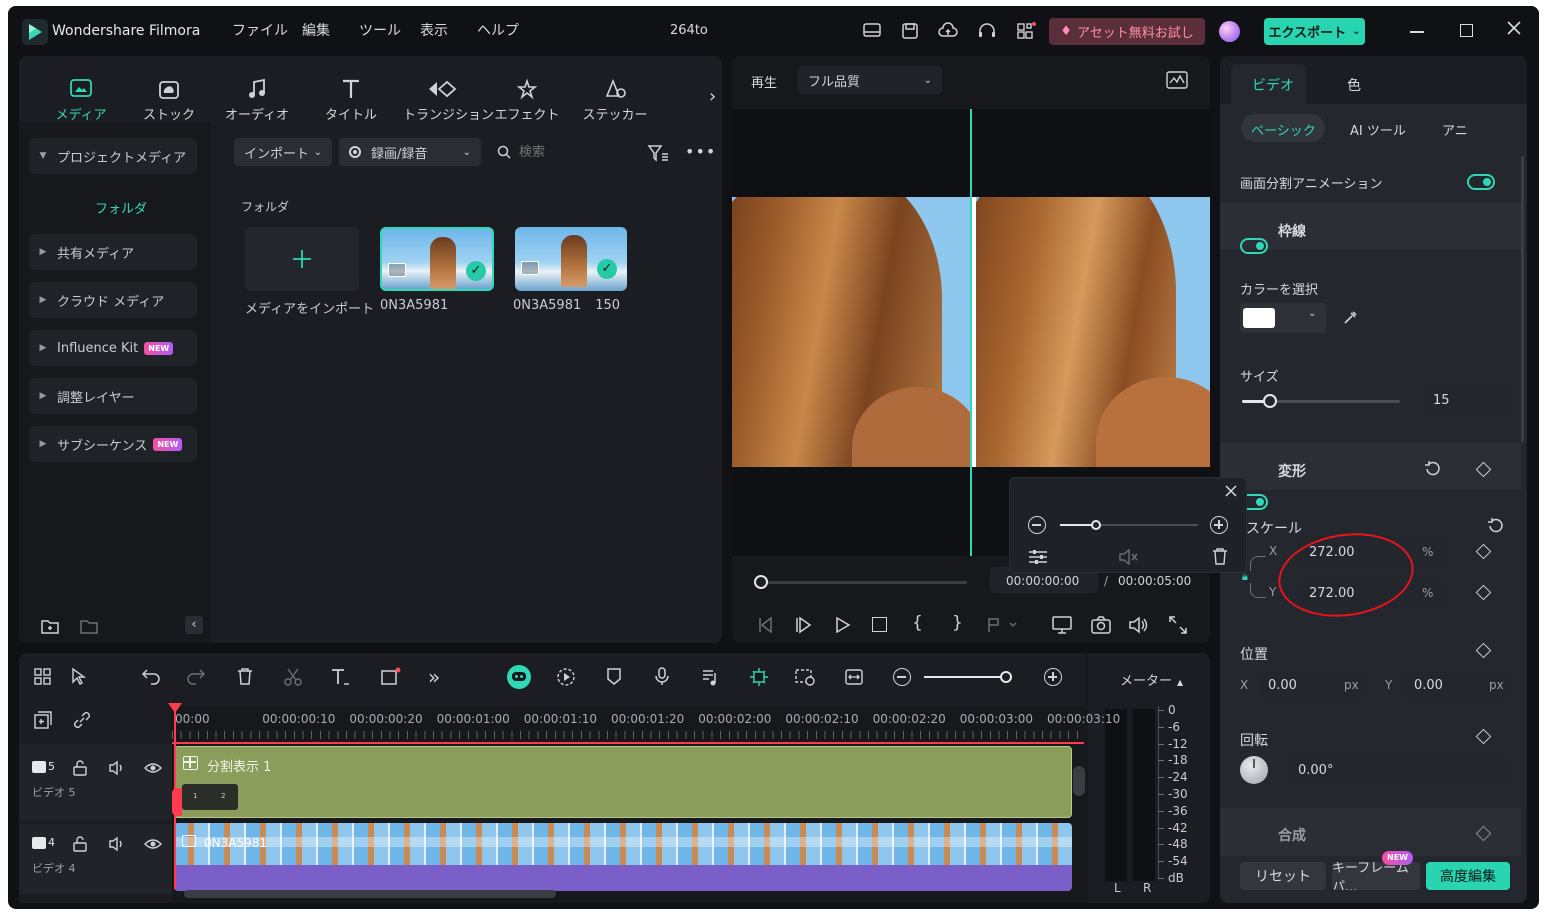  Describe the element at coordinates (1053, 677) in the screenshot. I see `timeline-zoom-in-icon` at that location.